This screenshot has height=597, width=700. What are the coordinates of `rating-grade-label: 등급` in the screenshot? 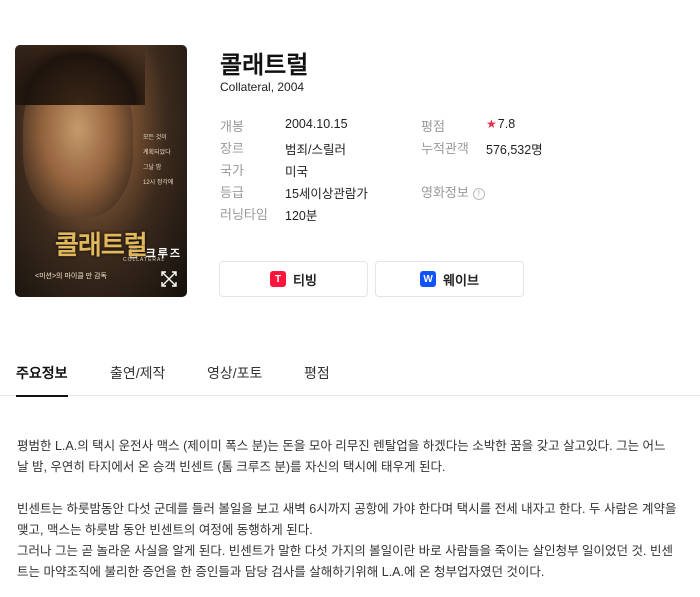 It's located at (232, 192).